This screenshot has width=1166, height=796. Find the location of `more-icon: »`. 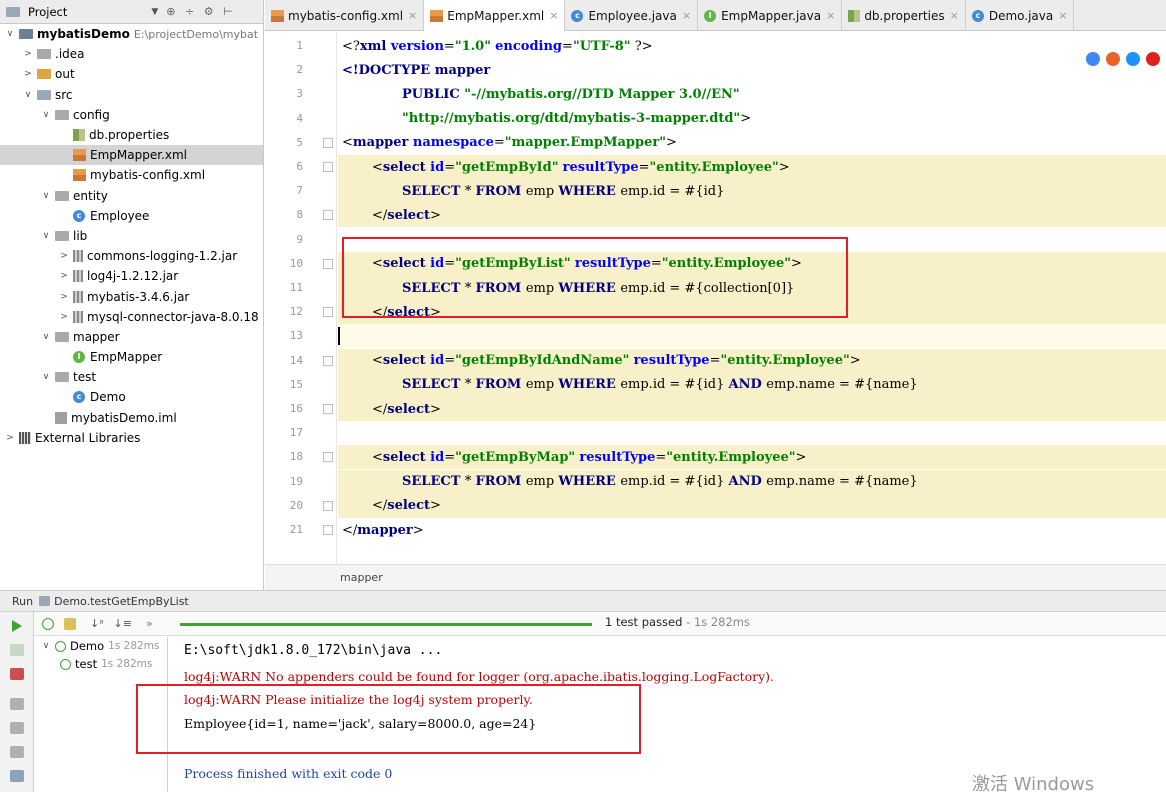

more-icon: » is located at coordinates (149, 623).